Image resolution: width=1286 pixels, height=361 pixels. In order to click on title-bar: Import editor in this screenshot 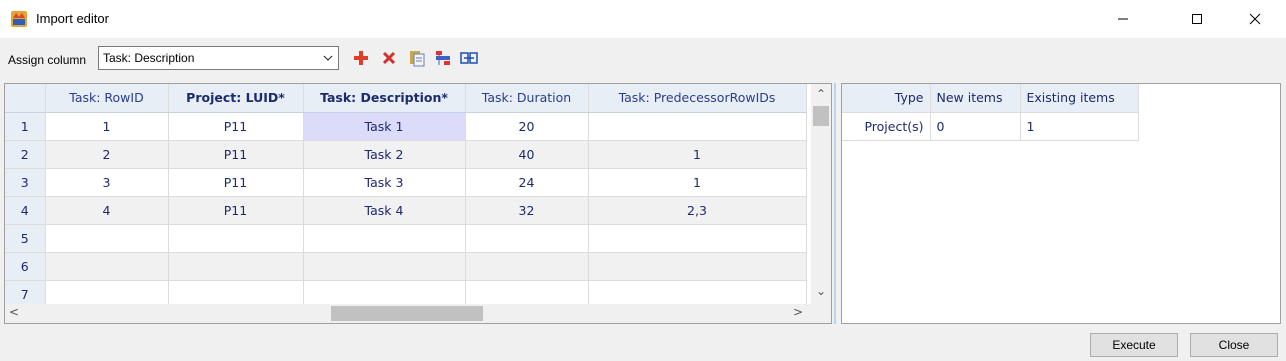, I will do `click(643, 19)`.